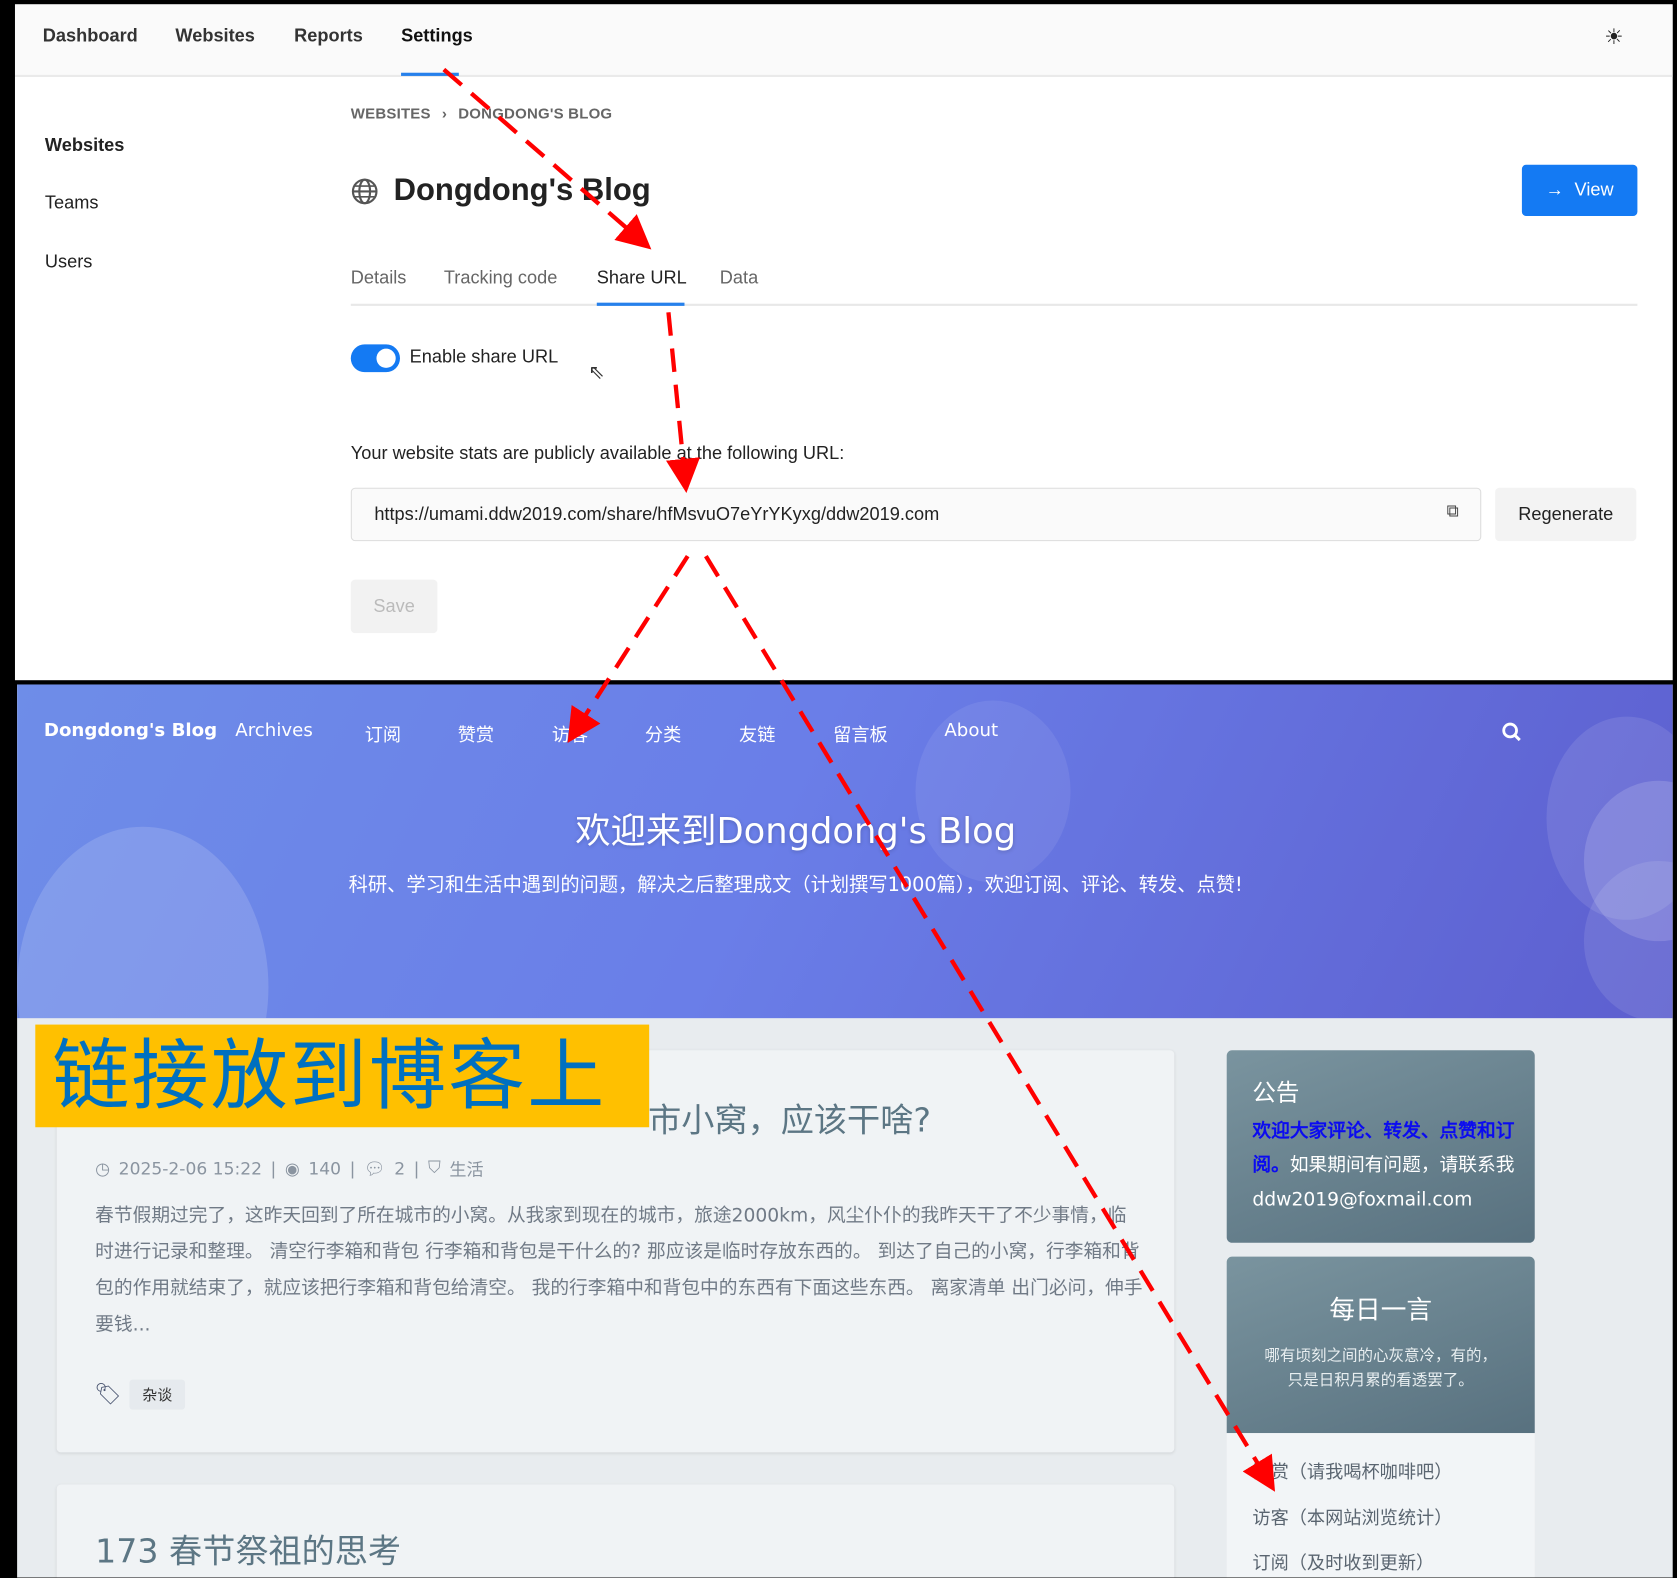 This screenshot has width=1677, height=1578. Describe the element at coordinates (683, 402) in the screenshot. I see `arrow-tab-to-url` at that location.